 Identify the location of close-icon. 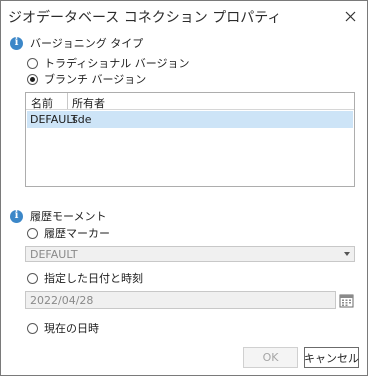
(350, 16).